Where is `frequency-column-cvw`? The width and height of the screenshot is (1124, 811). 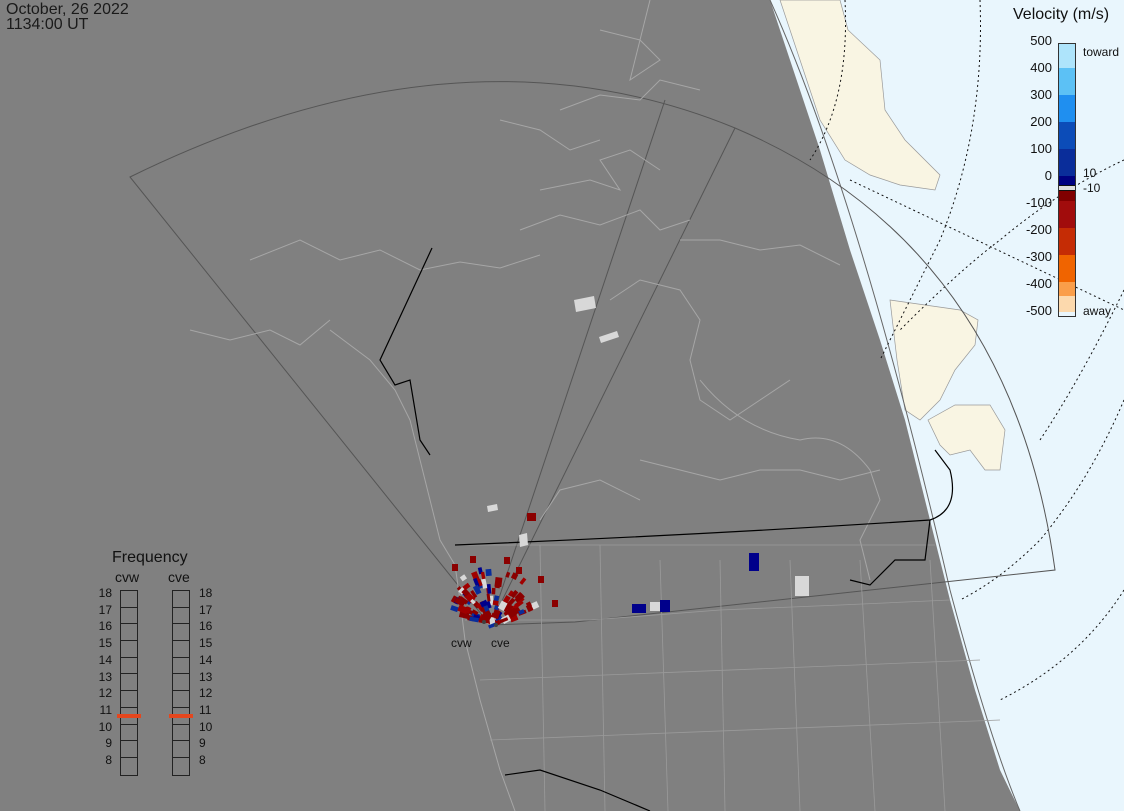
frequency-column-cvw is located at coordinates (129, 683).